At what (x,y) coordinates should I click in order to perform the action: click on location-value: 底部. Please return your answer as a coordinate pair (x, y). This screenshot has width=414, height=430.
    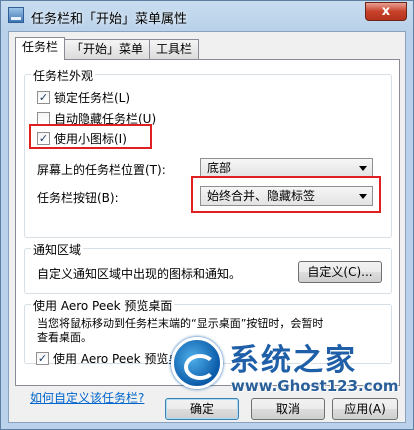
    Looking at the image, I should click on (219, 168).